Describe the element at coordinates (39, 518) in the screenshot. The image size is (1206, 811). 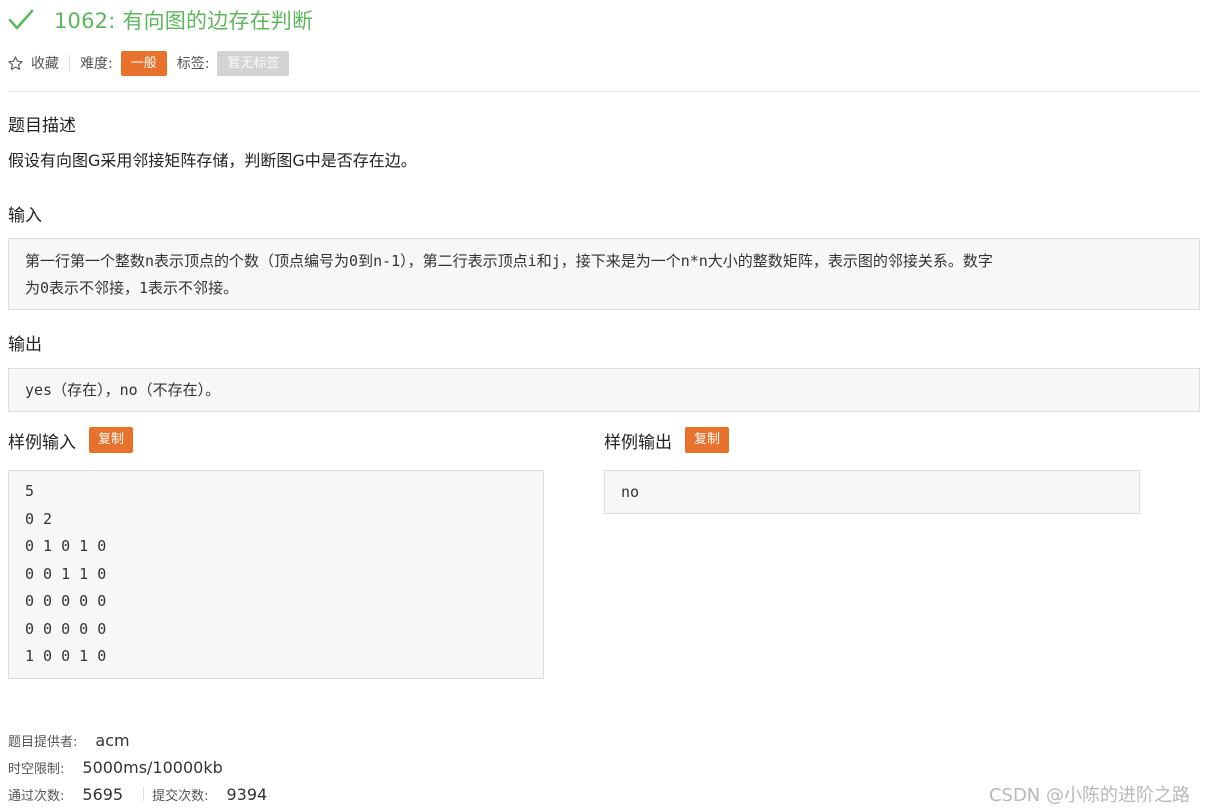
I see `sample-input-line: 0 2` at that location.